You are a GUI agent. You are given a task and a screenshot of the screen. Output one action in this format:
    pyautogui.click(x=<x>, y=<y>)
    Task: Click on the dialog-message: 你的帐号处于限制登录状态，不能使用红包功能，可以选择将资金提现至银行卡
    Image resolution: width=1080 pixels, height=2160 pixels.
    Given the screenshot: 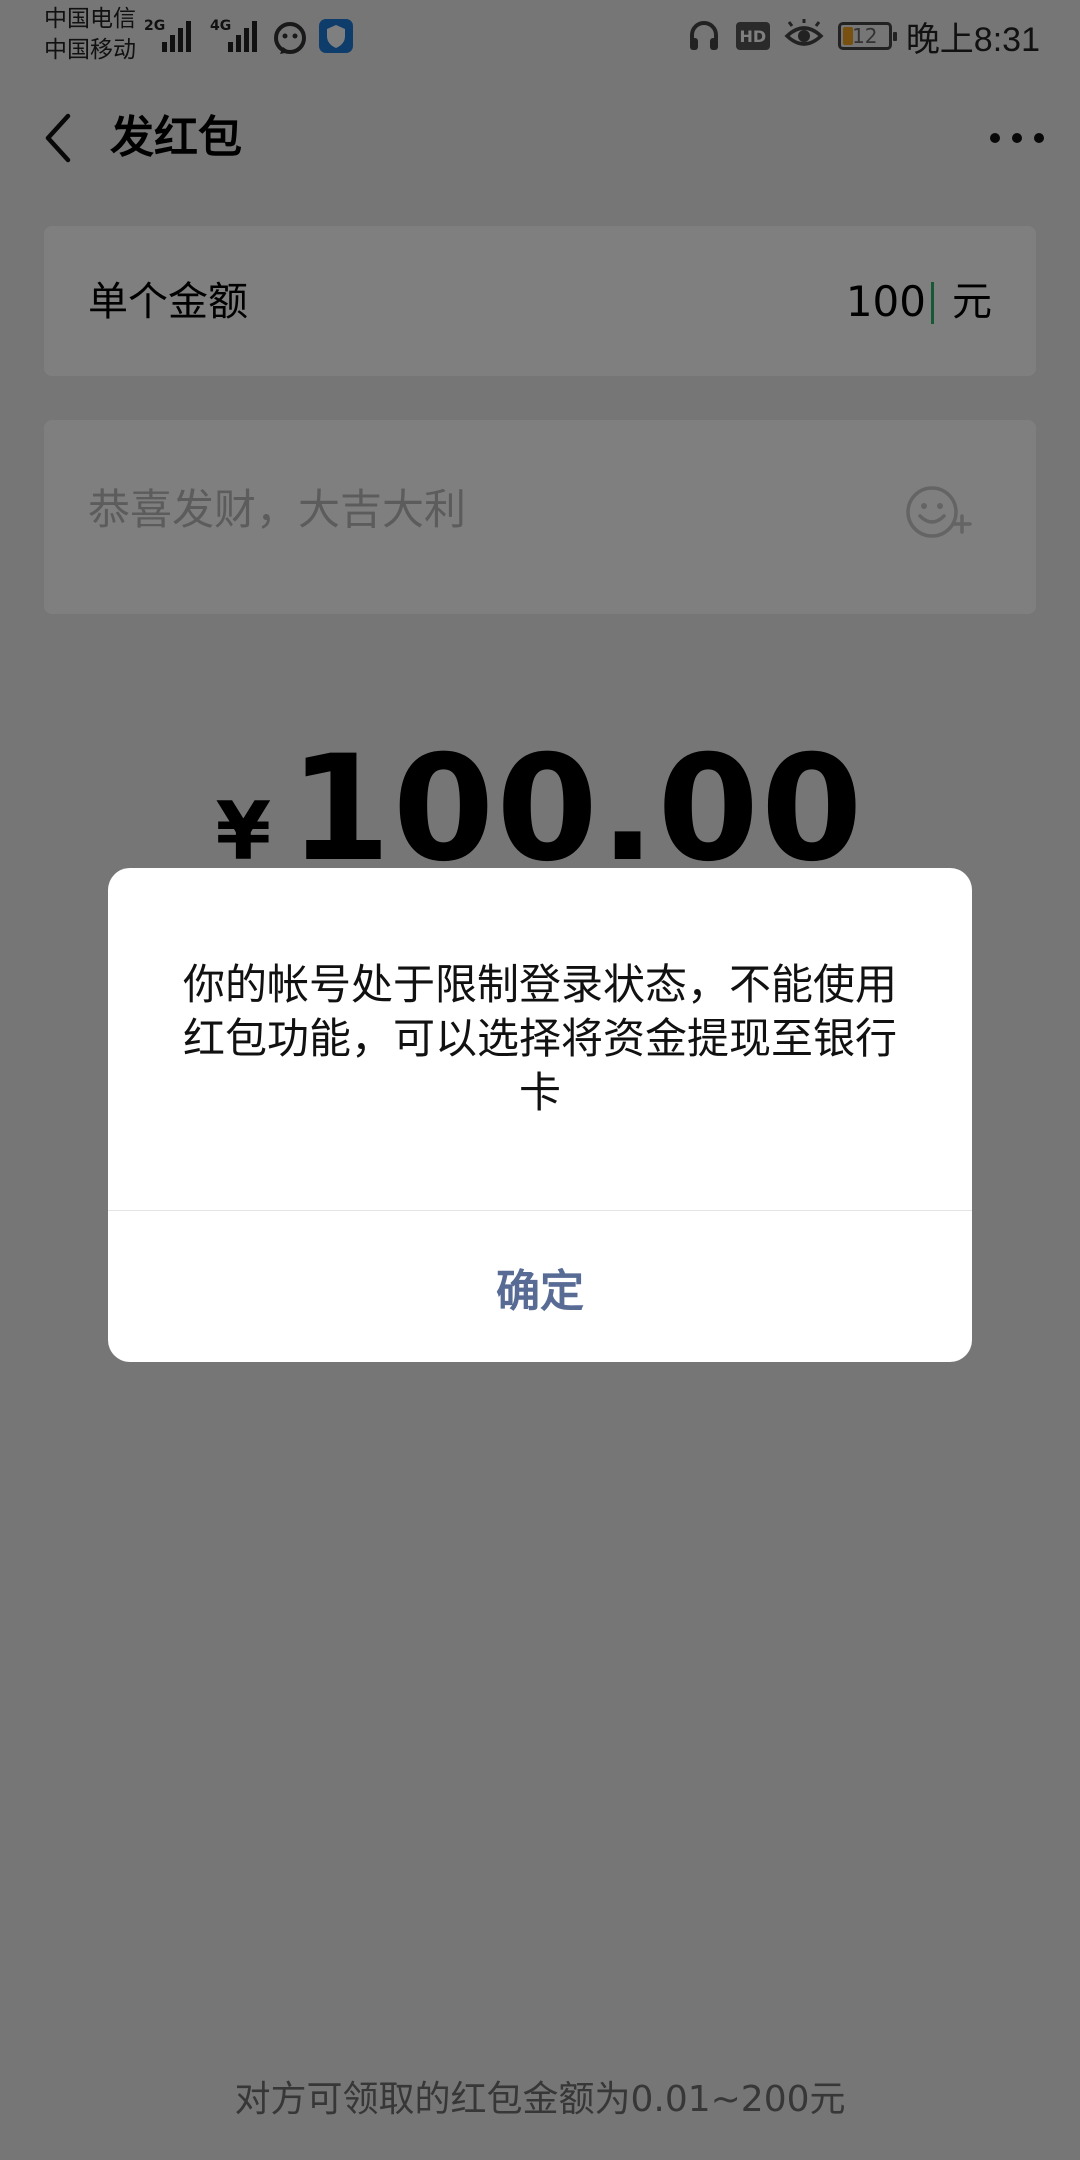 What is the action you would take?
    pyautogui.click(x=539, y=1038)
    